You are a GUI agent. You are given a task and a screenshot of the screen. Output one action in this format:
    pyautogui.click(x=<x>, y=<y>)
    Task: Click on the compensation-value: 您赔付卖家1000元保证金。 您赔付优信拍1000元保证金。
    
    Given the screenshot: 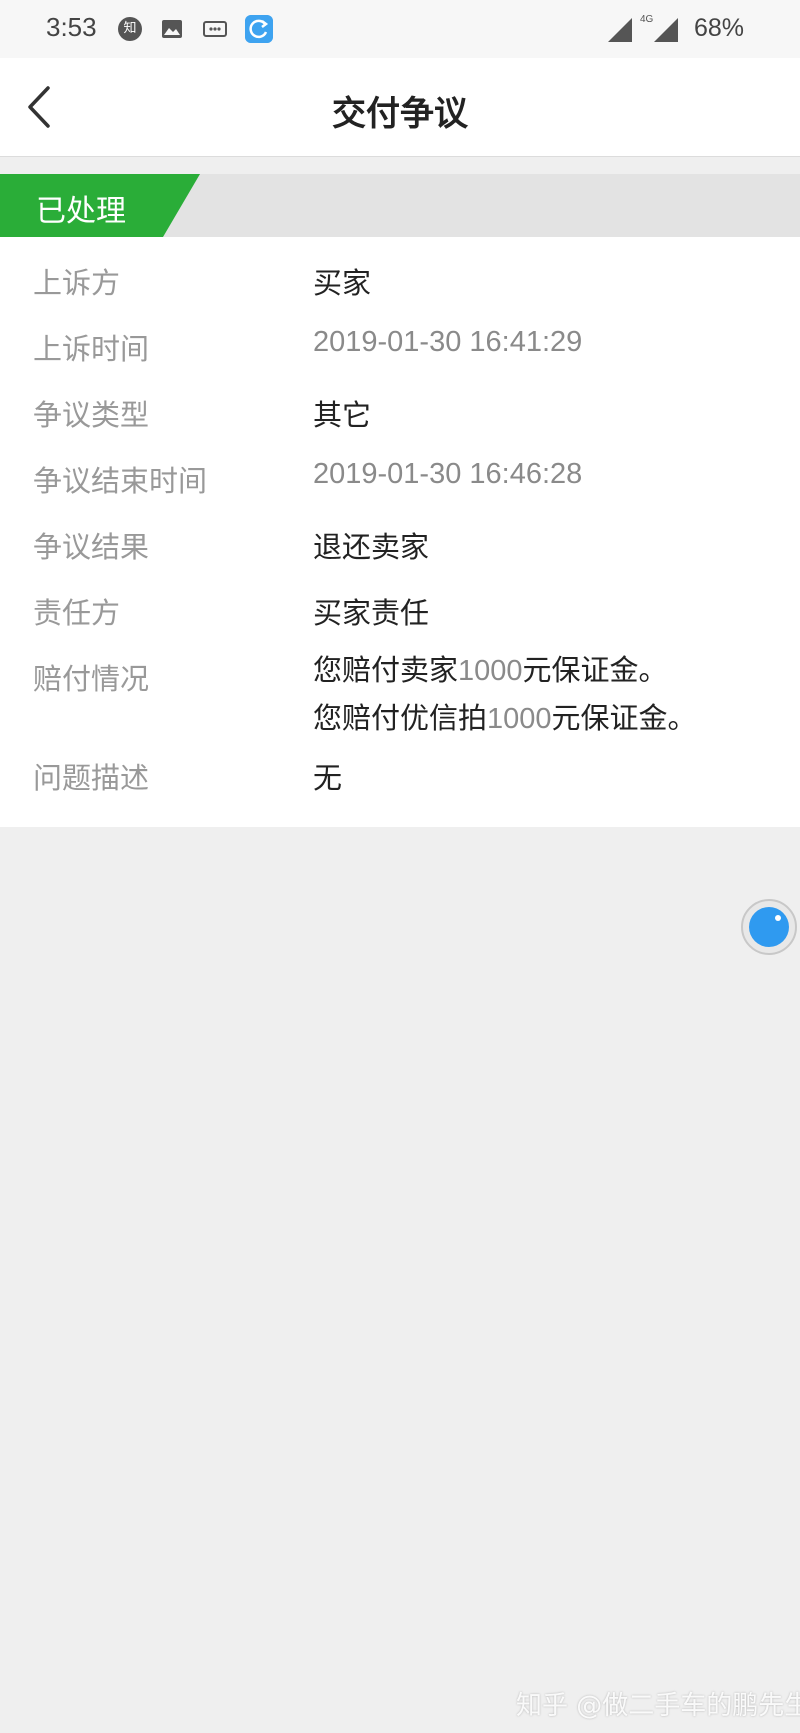 What is the action you would take?
    pyautogui.click(x=505, y=695)
    